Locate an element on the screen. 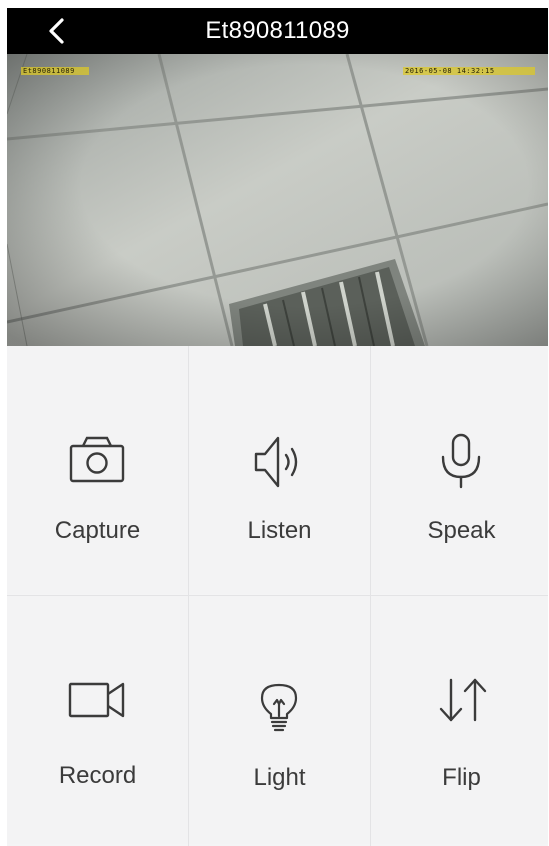 Image resolution: width=549 pixels, height=846 pixels. flip-arrows-icon is located at coordinates (463, 700).